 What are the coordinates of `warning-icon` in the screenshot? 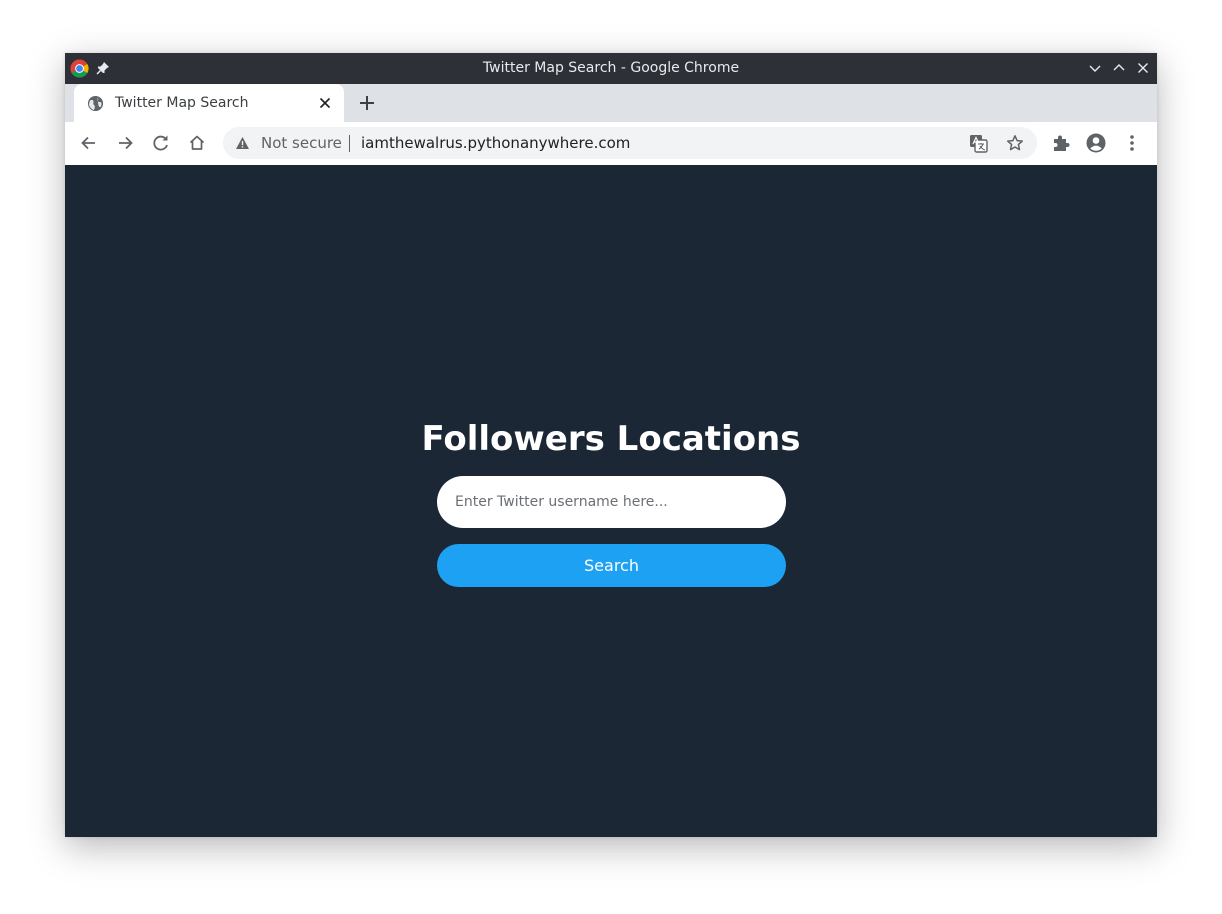 It's located at (242, 143).